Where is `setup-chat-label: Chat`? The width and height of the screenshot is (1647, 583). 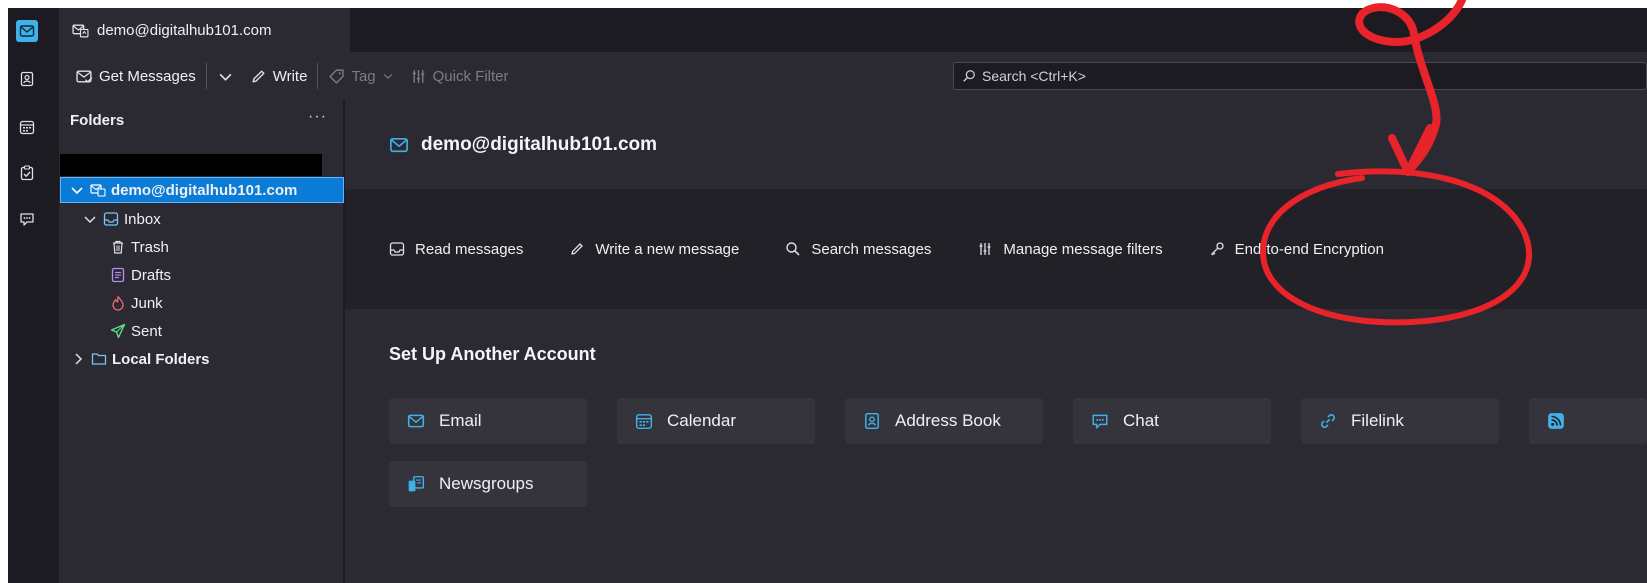 setup-chat-label: Chat is located at coordinates (1141, 420).